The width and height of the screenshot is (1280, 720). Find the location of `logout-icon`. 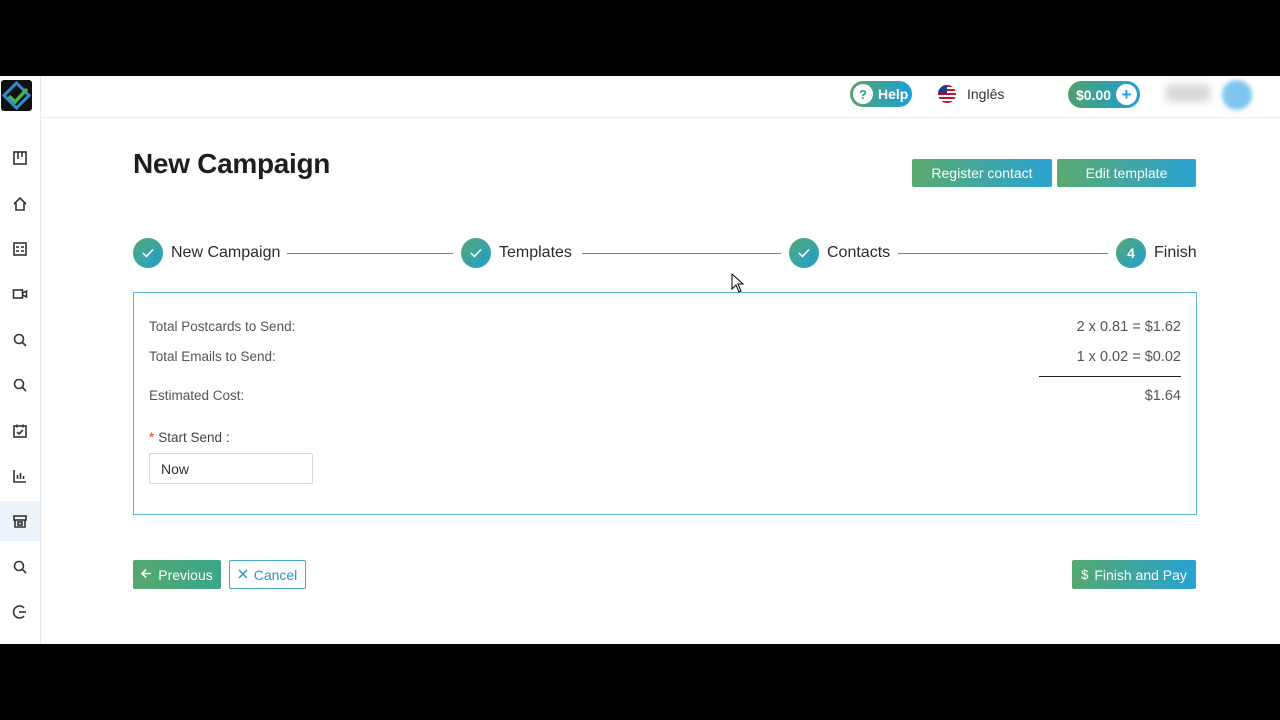

logout-icon is located at coordinates (20, 612).